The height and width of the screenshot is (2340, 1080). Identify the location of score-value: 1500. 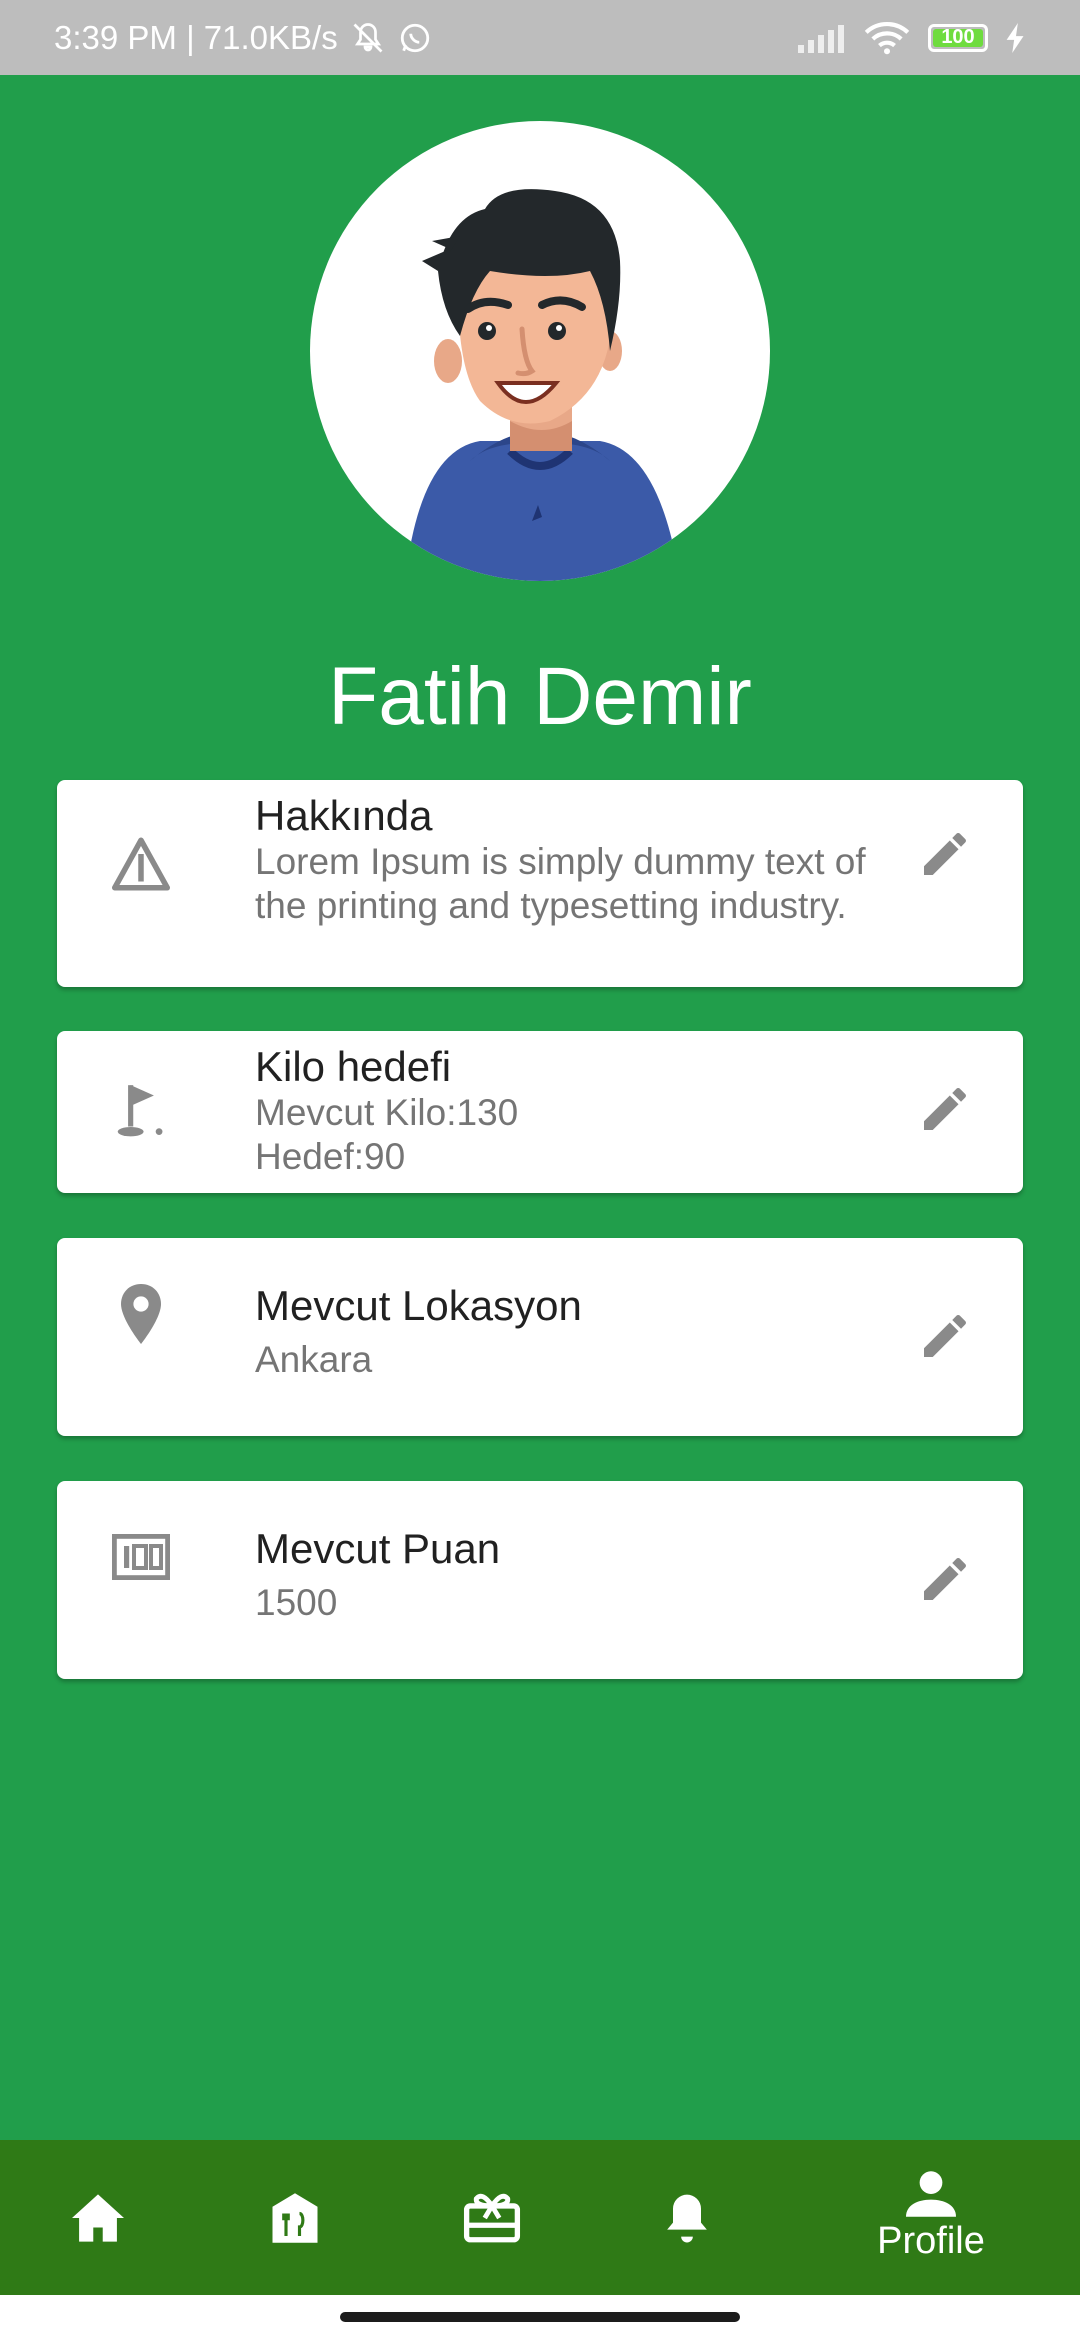
(296, 1602).